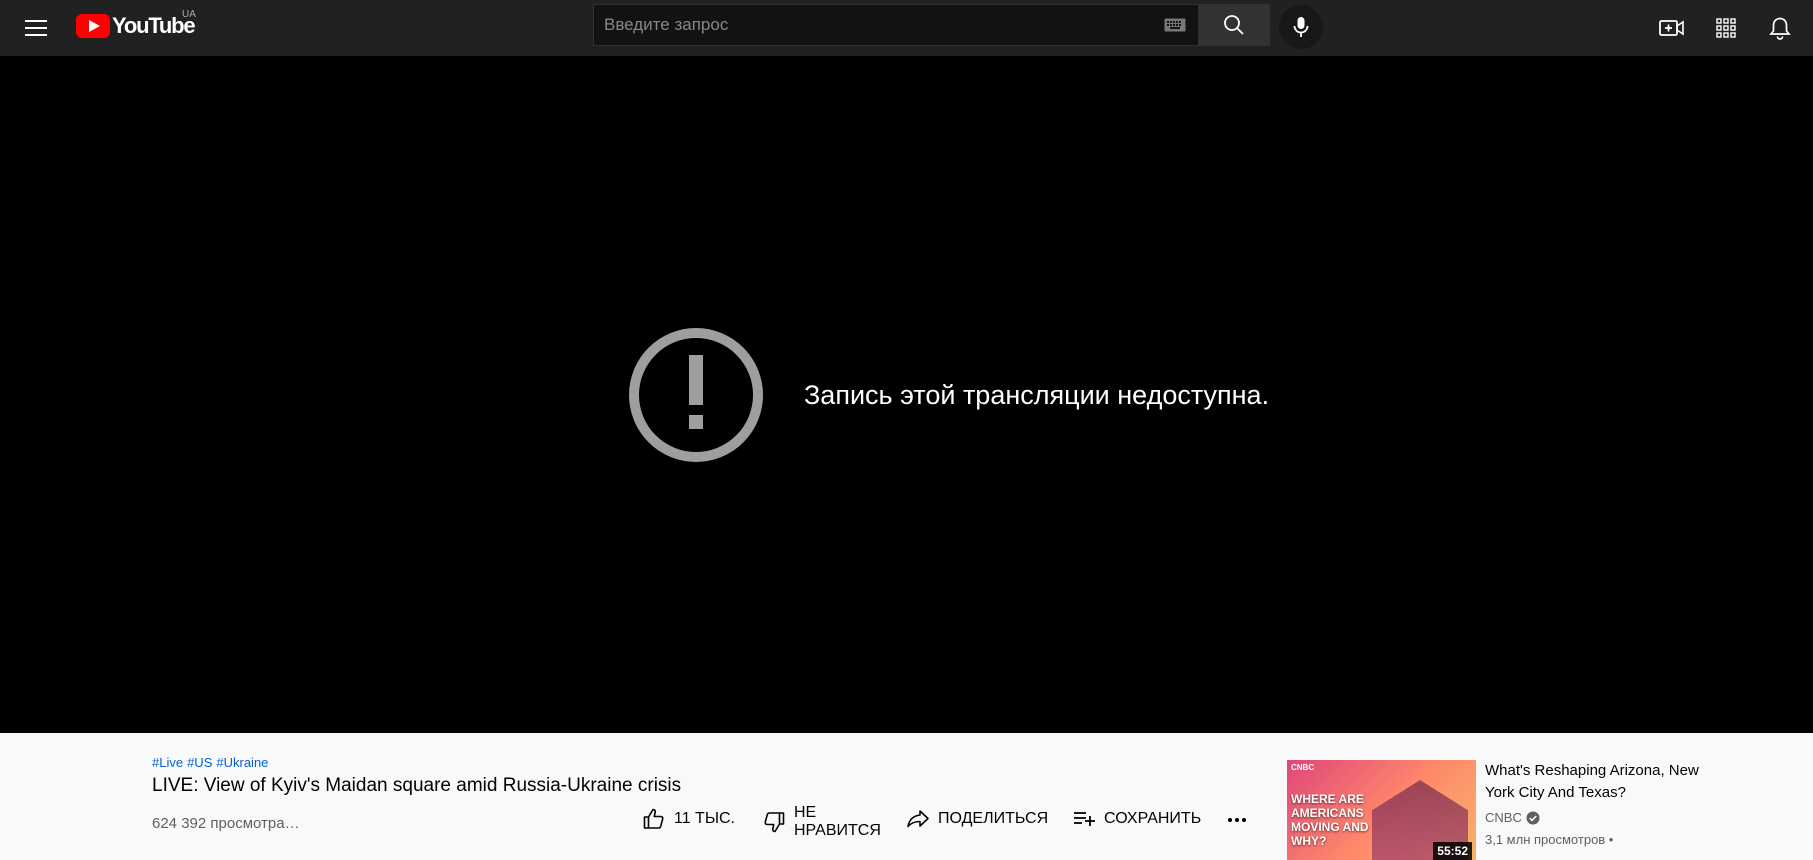 Image resolution: width=1813 pixels, height=860 pixels. What do you see at coordinates (918, 819) in the screenshot?
I see `share-arrow-icon` at bounding box center [918, 819].